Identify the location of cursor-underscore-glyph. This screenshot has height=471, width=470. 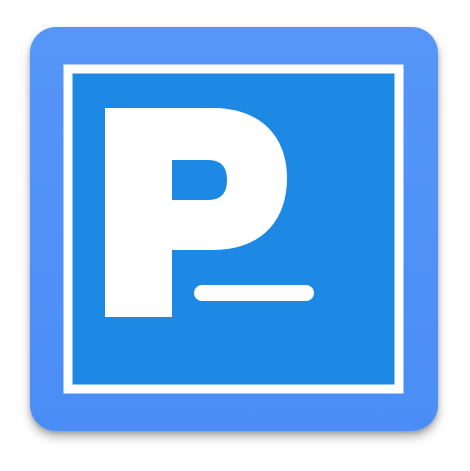
(254, 293).